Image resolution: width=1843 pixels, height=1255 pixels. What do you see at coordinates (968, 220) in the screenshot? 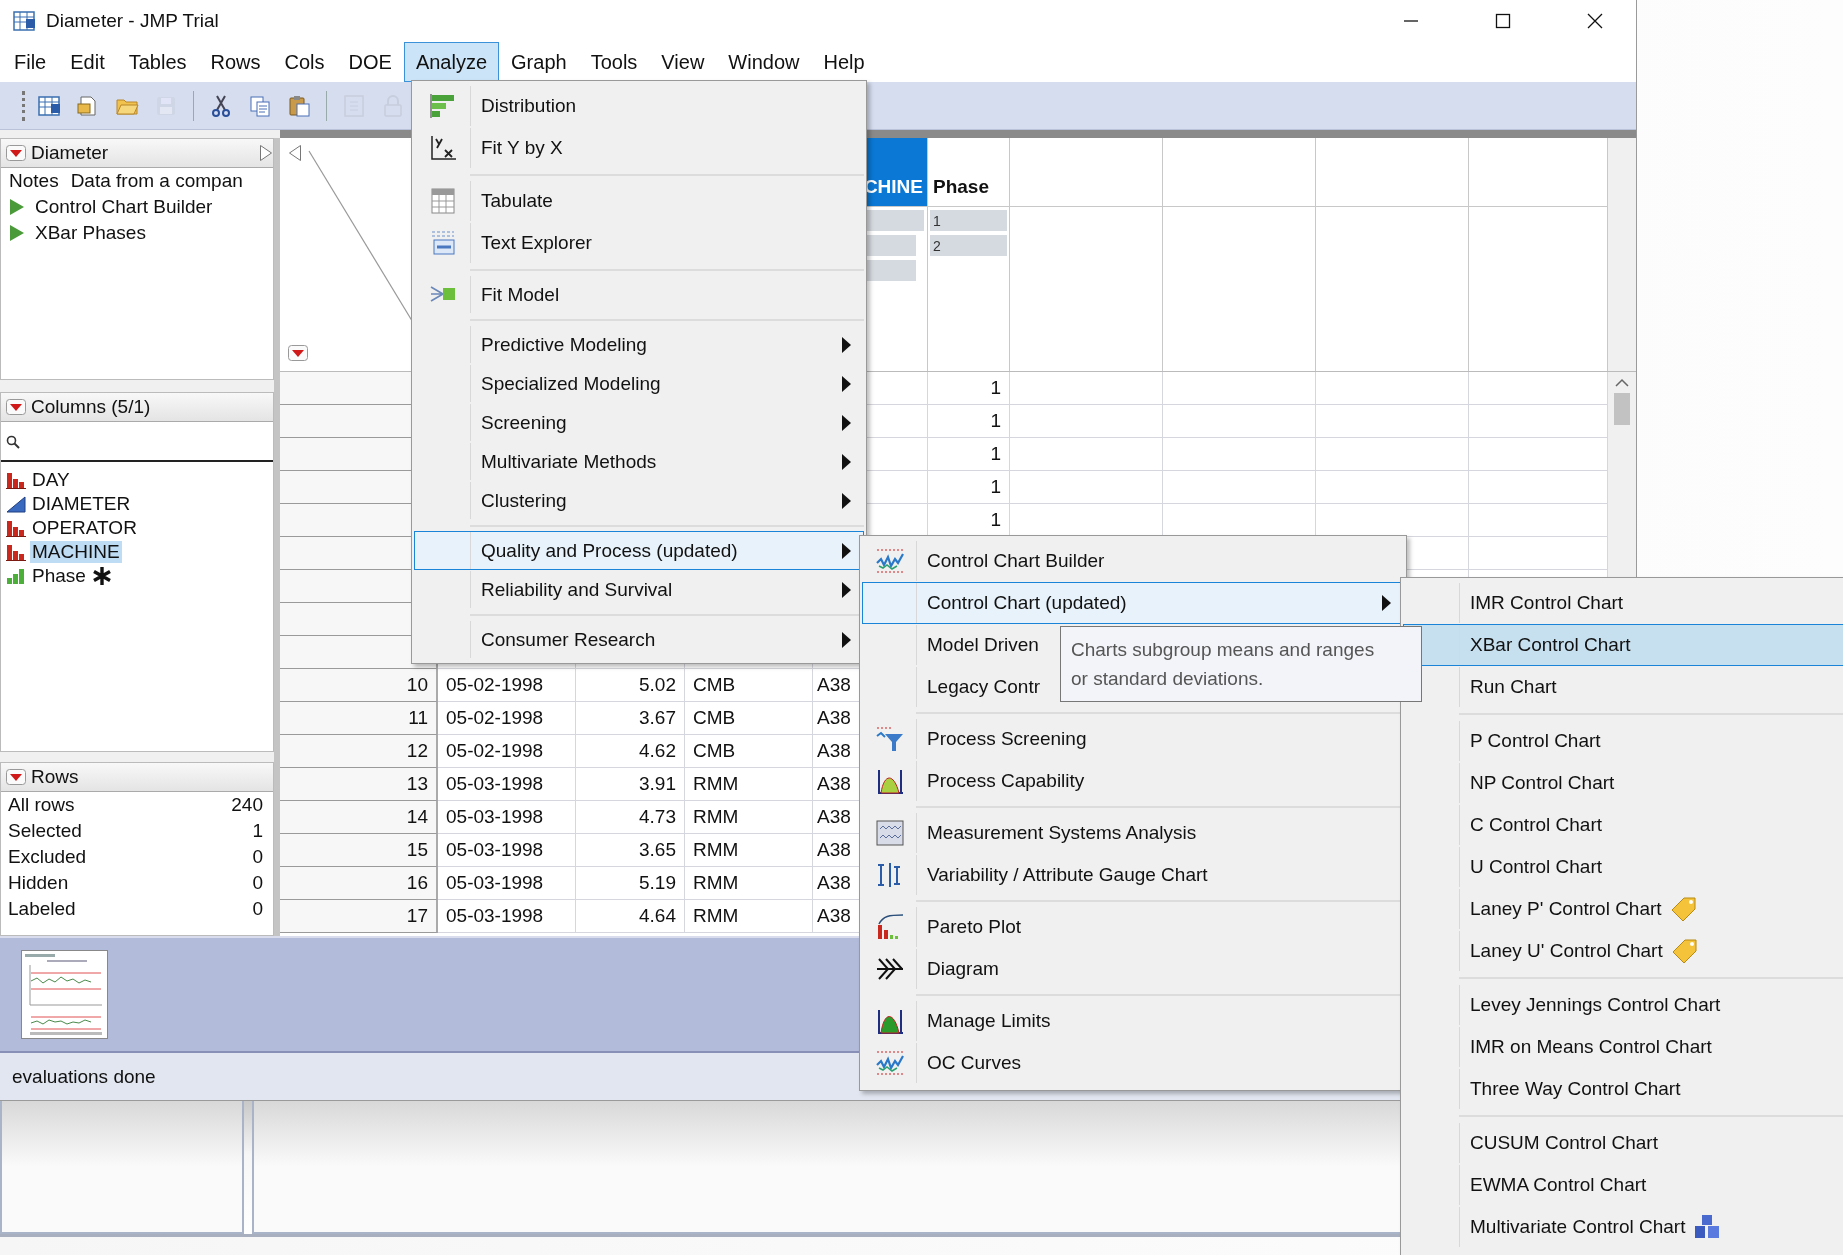
I see `category-bar: 1` at bounding box center [968, 220].